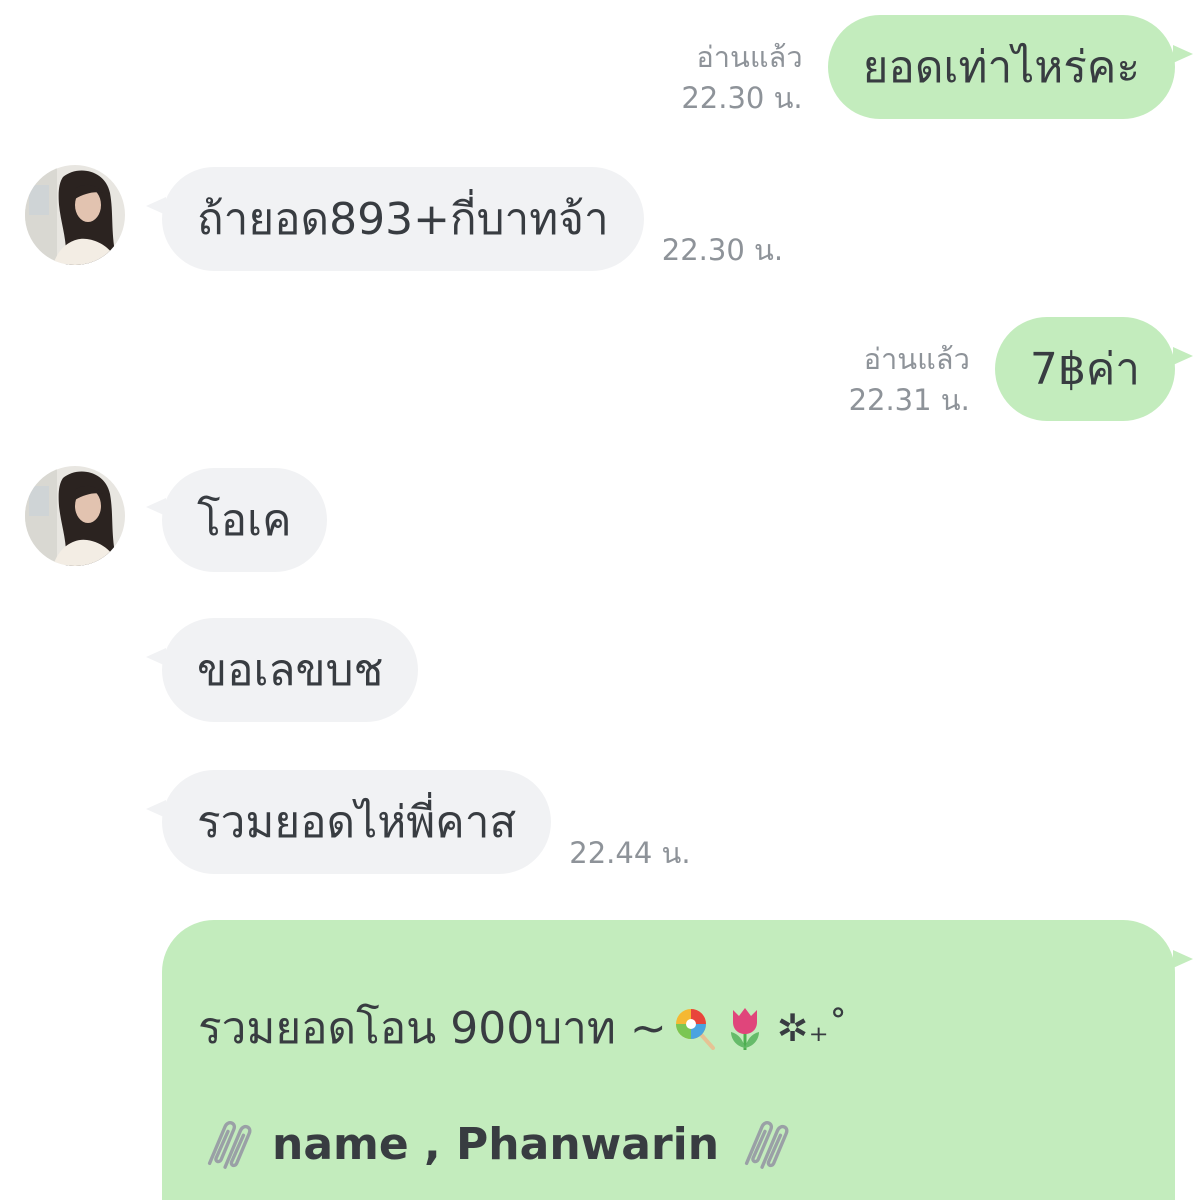 The width and height of the screenshot is (1200, 1200). I want to click on message-text: ถ้ายอด893+กี่บาทจ้า, so click(403, 219).